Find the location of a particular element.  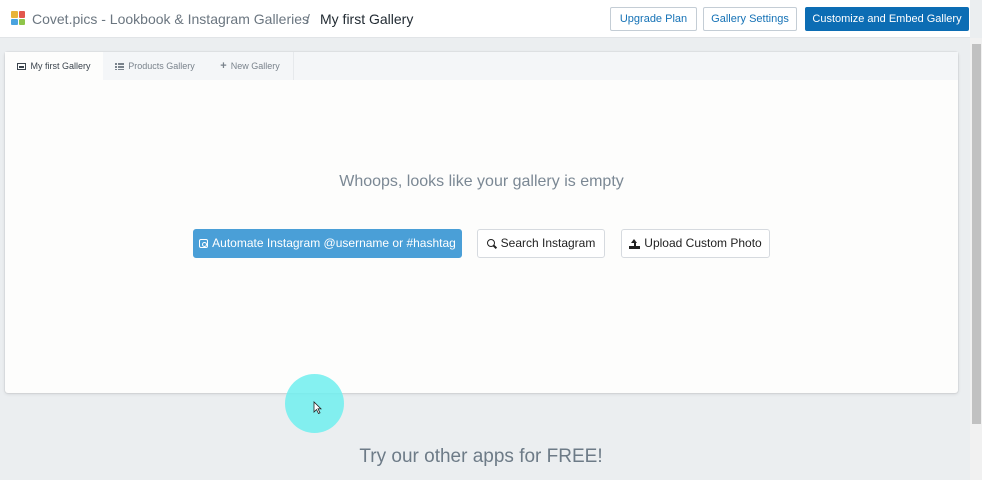

grid-icon is located at coordinates (120, 66).